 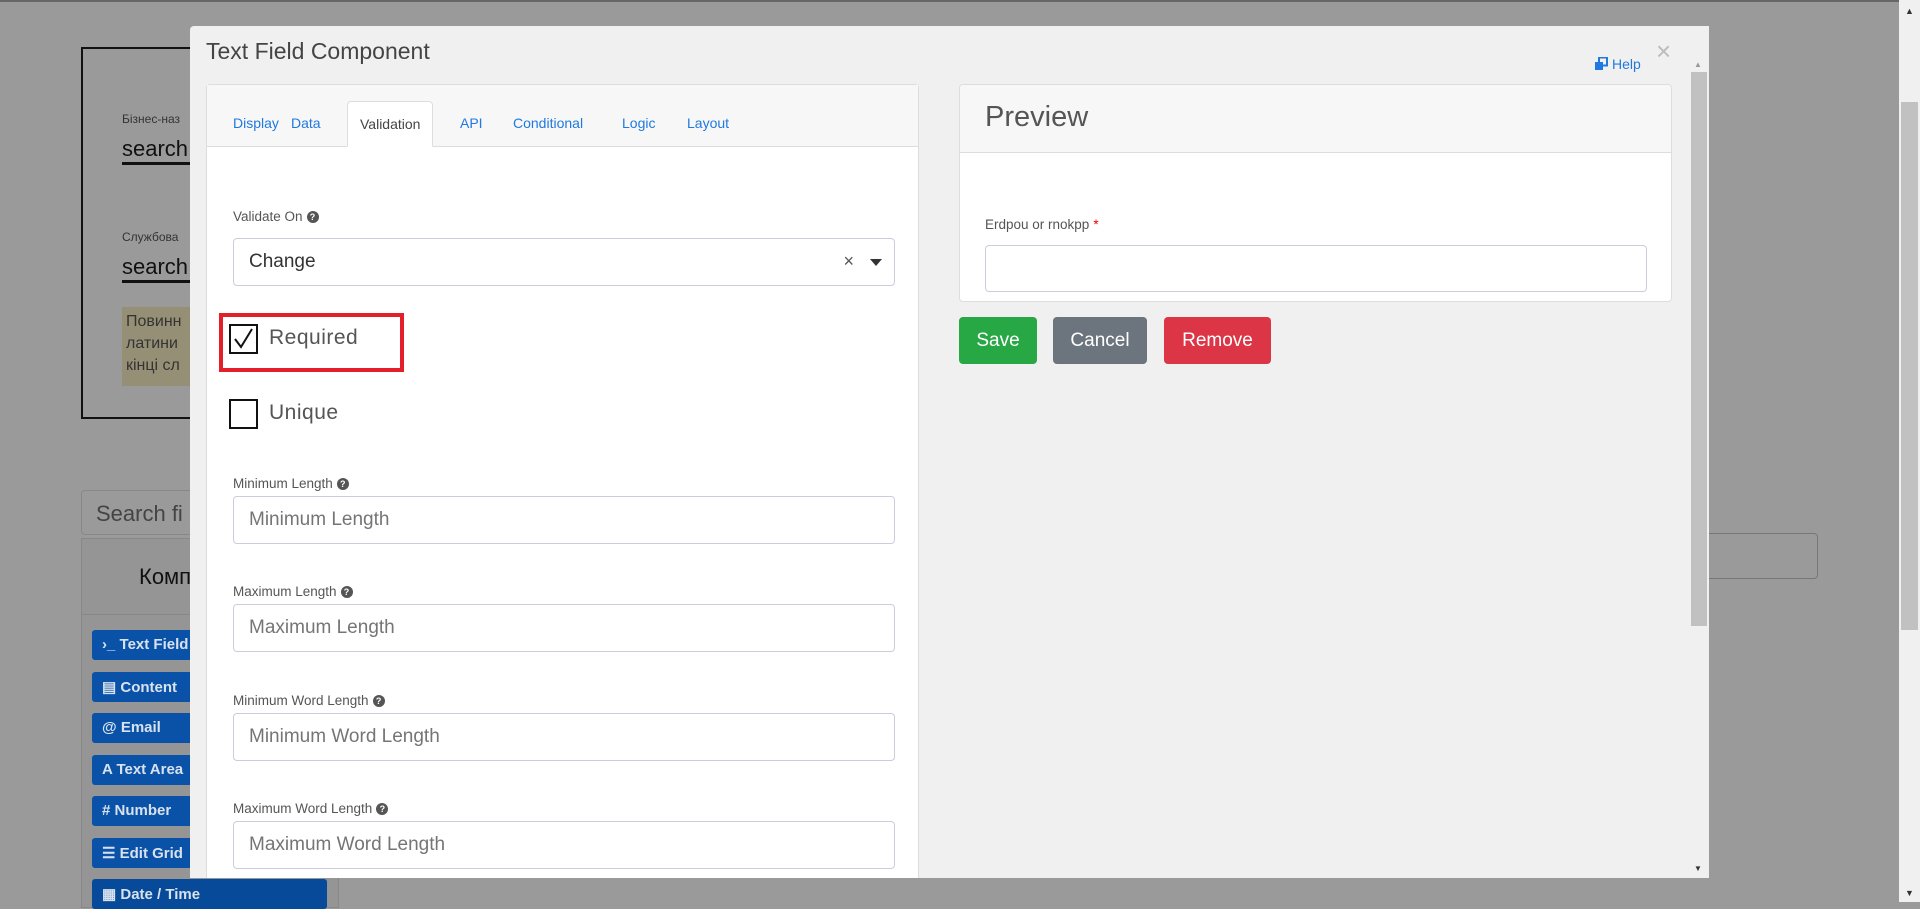 I want to click on minimum-length-input, so click(x=564, y=520).